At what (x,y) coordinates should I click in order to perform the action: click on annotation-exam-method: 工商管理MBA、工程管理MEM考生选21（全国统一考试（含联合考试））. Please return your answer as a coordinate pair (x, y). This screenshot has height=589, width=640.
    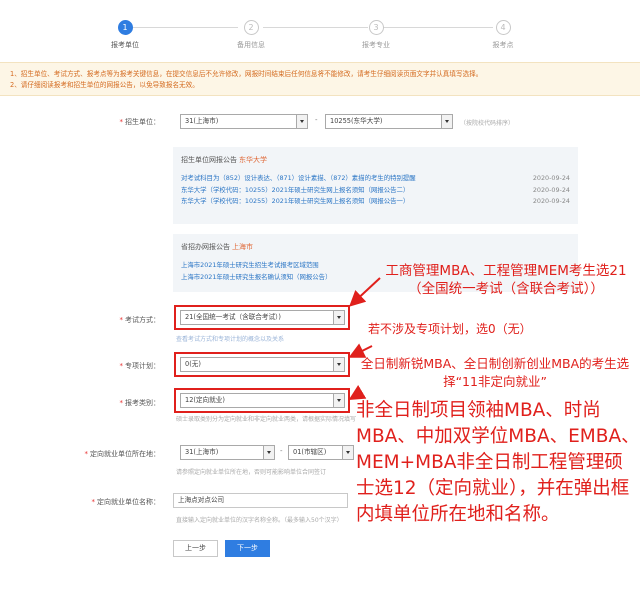
    Looking at the image, I should click on (506, 280).